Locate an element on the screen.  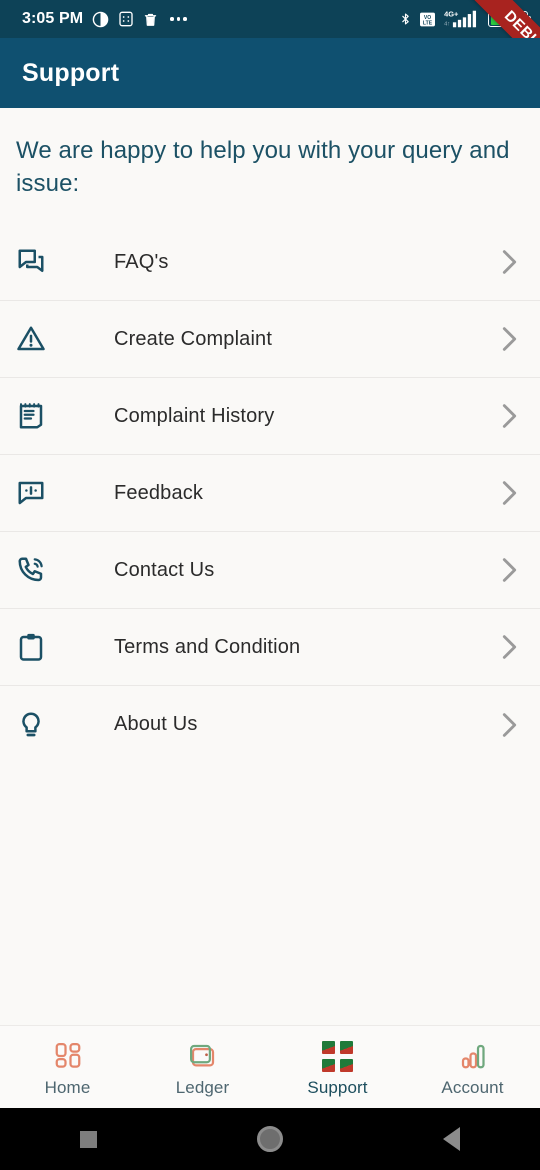
list-item-label: Feedback is located at coordinates (159, 492).